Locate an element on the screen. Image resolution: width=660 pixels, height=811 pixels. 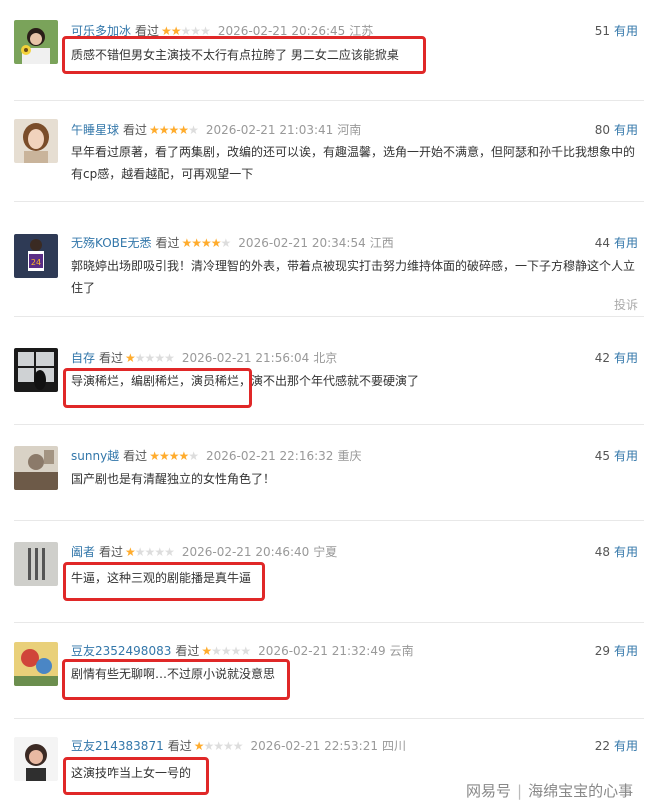
vote-box: 22 有用 is located at coordinates (616, 746).